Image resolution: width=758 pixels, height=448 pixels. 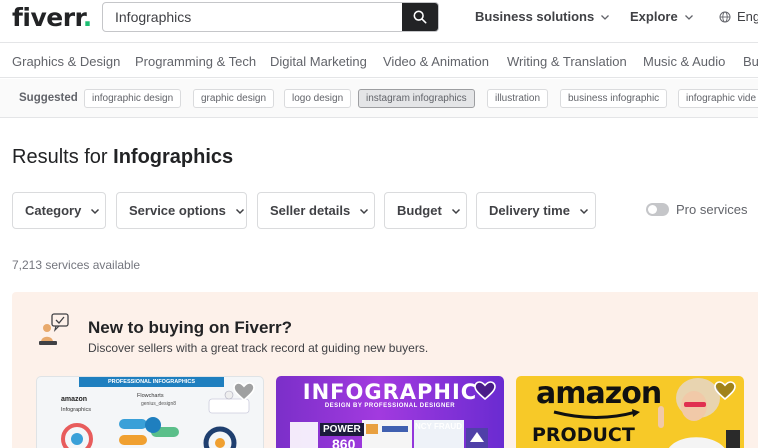 I want to click on filter-service-options: Service options, so click(x=181, y=210).